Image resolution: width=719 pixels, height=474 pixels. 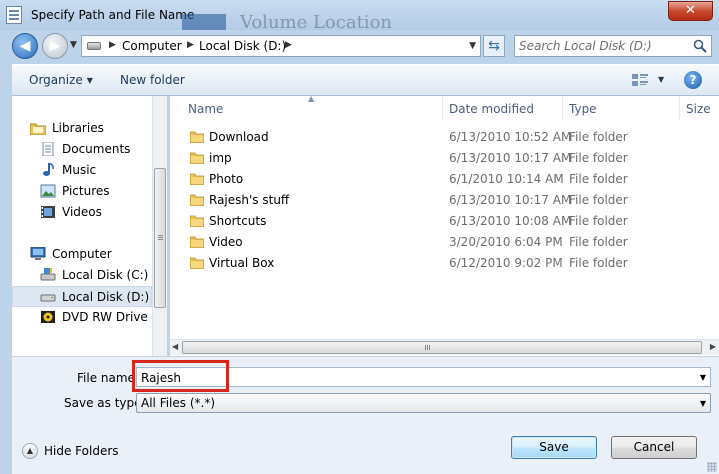 What do you see at coordinates (152, 80) in the screenshot?
I see `new-folder-button: New folder` at bounding box center [152, 80].